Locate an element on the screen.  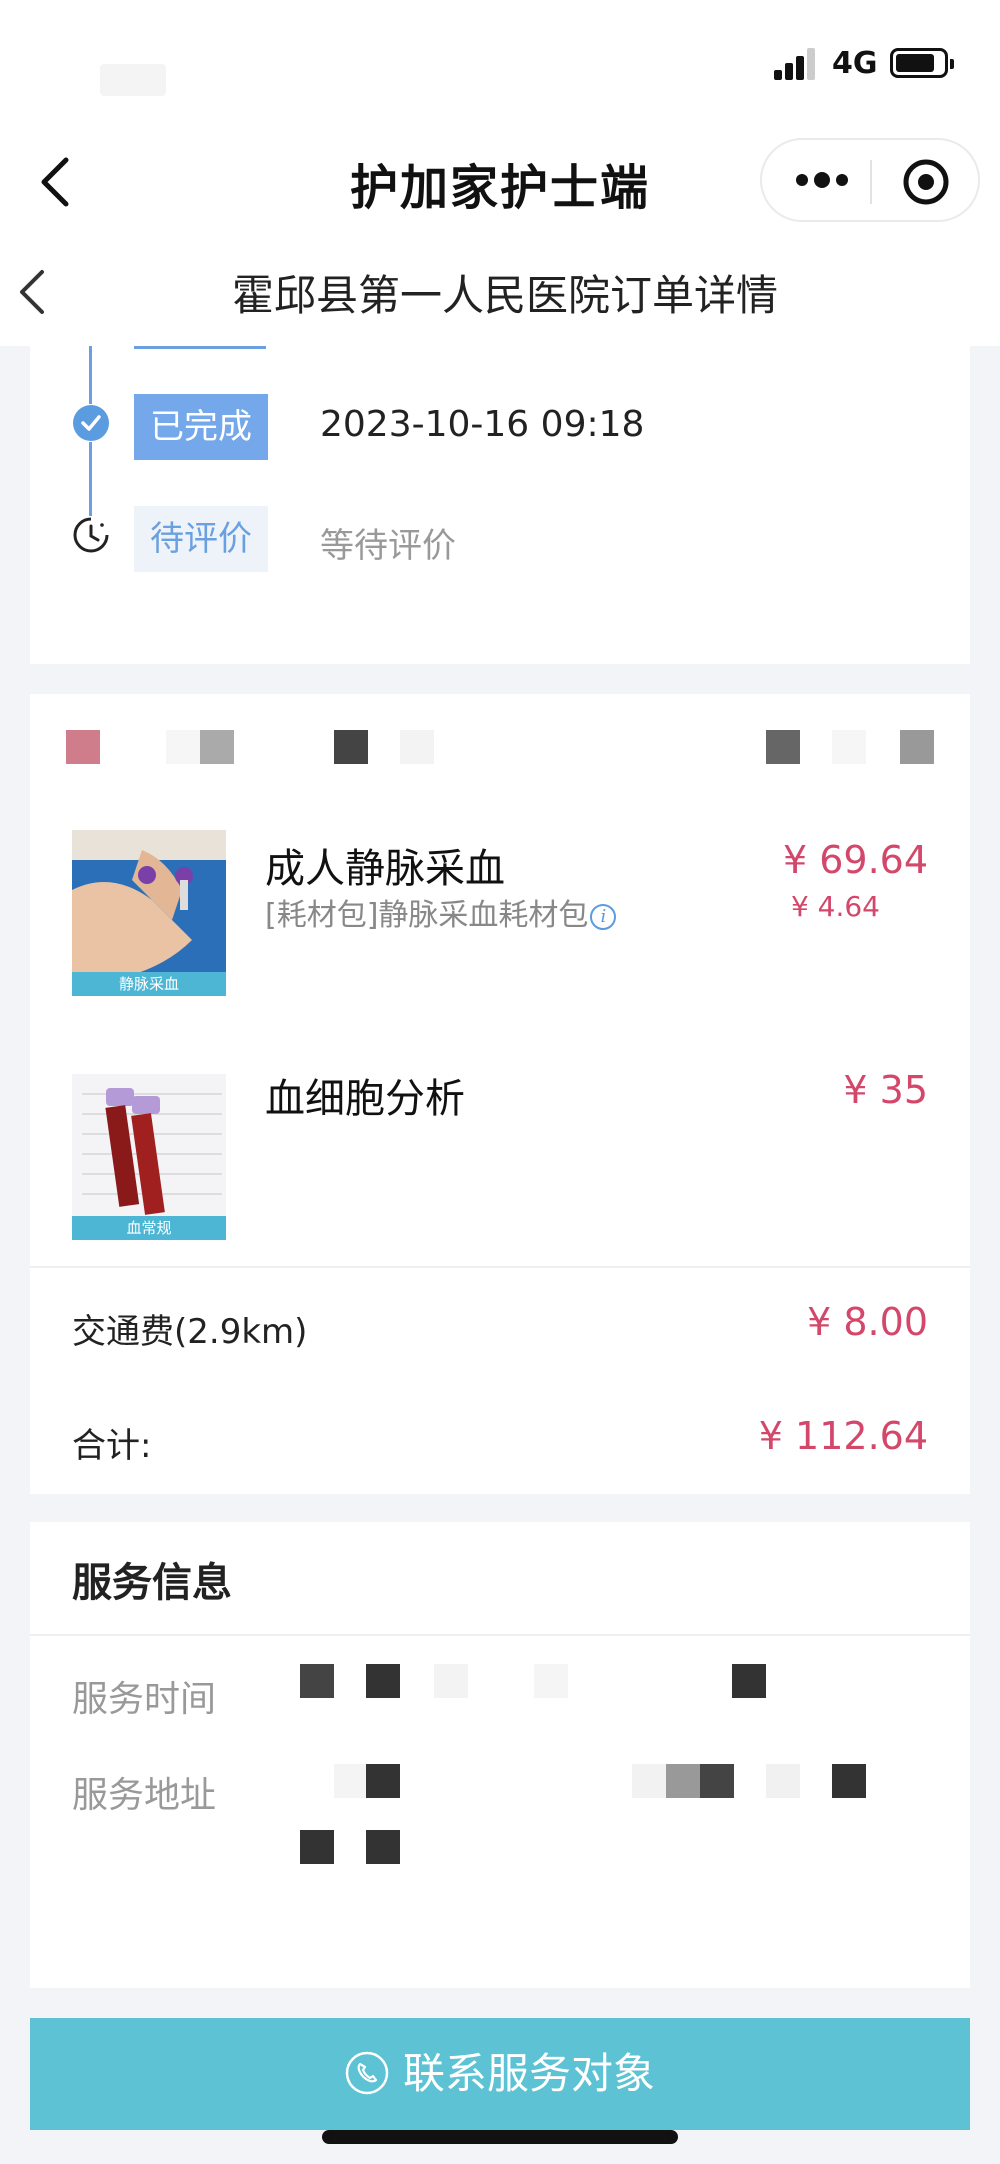
total-value: ¥ 112.64 is located at coordinates (843, 1436).